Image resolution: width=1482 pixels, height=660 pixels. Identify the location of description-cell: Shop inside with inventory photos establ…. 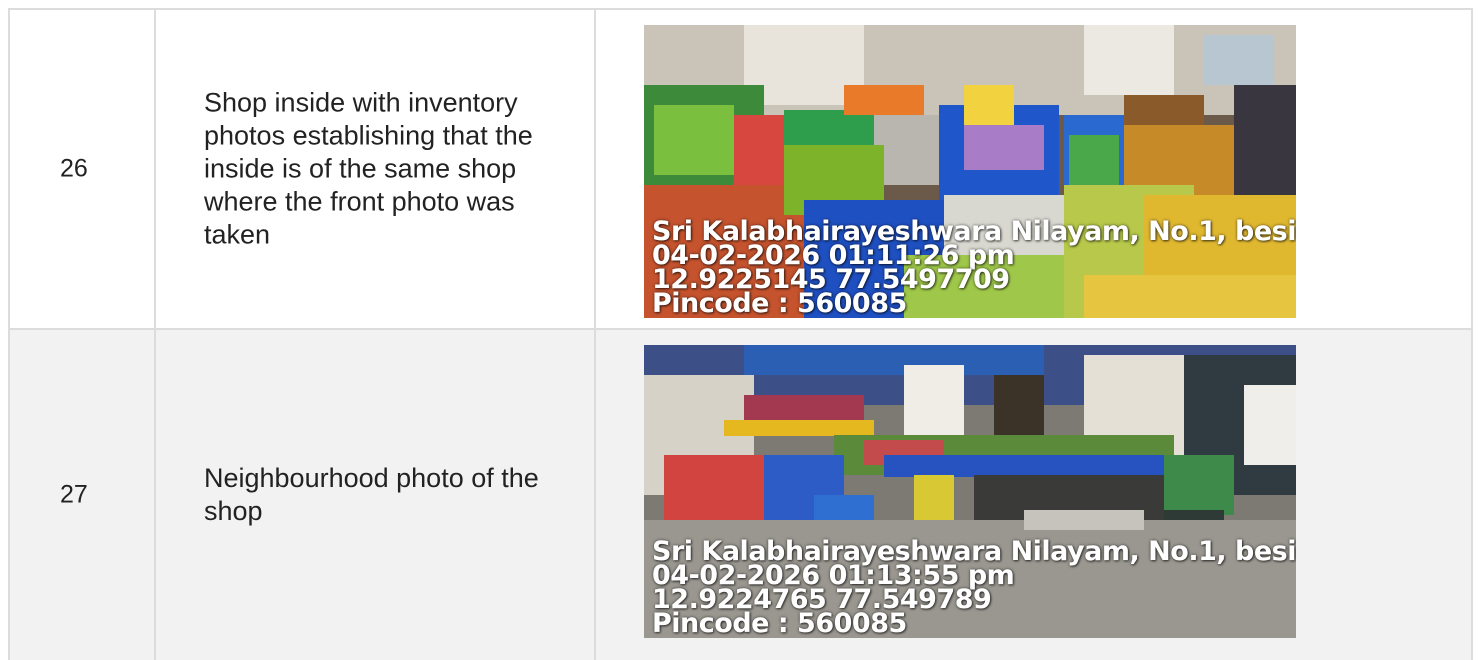
(374, 169).